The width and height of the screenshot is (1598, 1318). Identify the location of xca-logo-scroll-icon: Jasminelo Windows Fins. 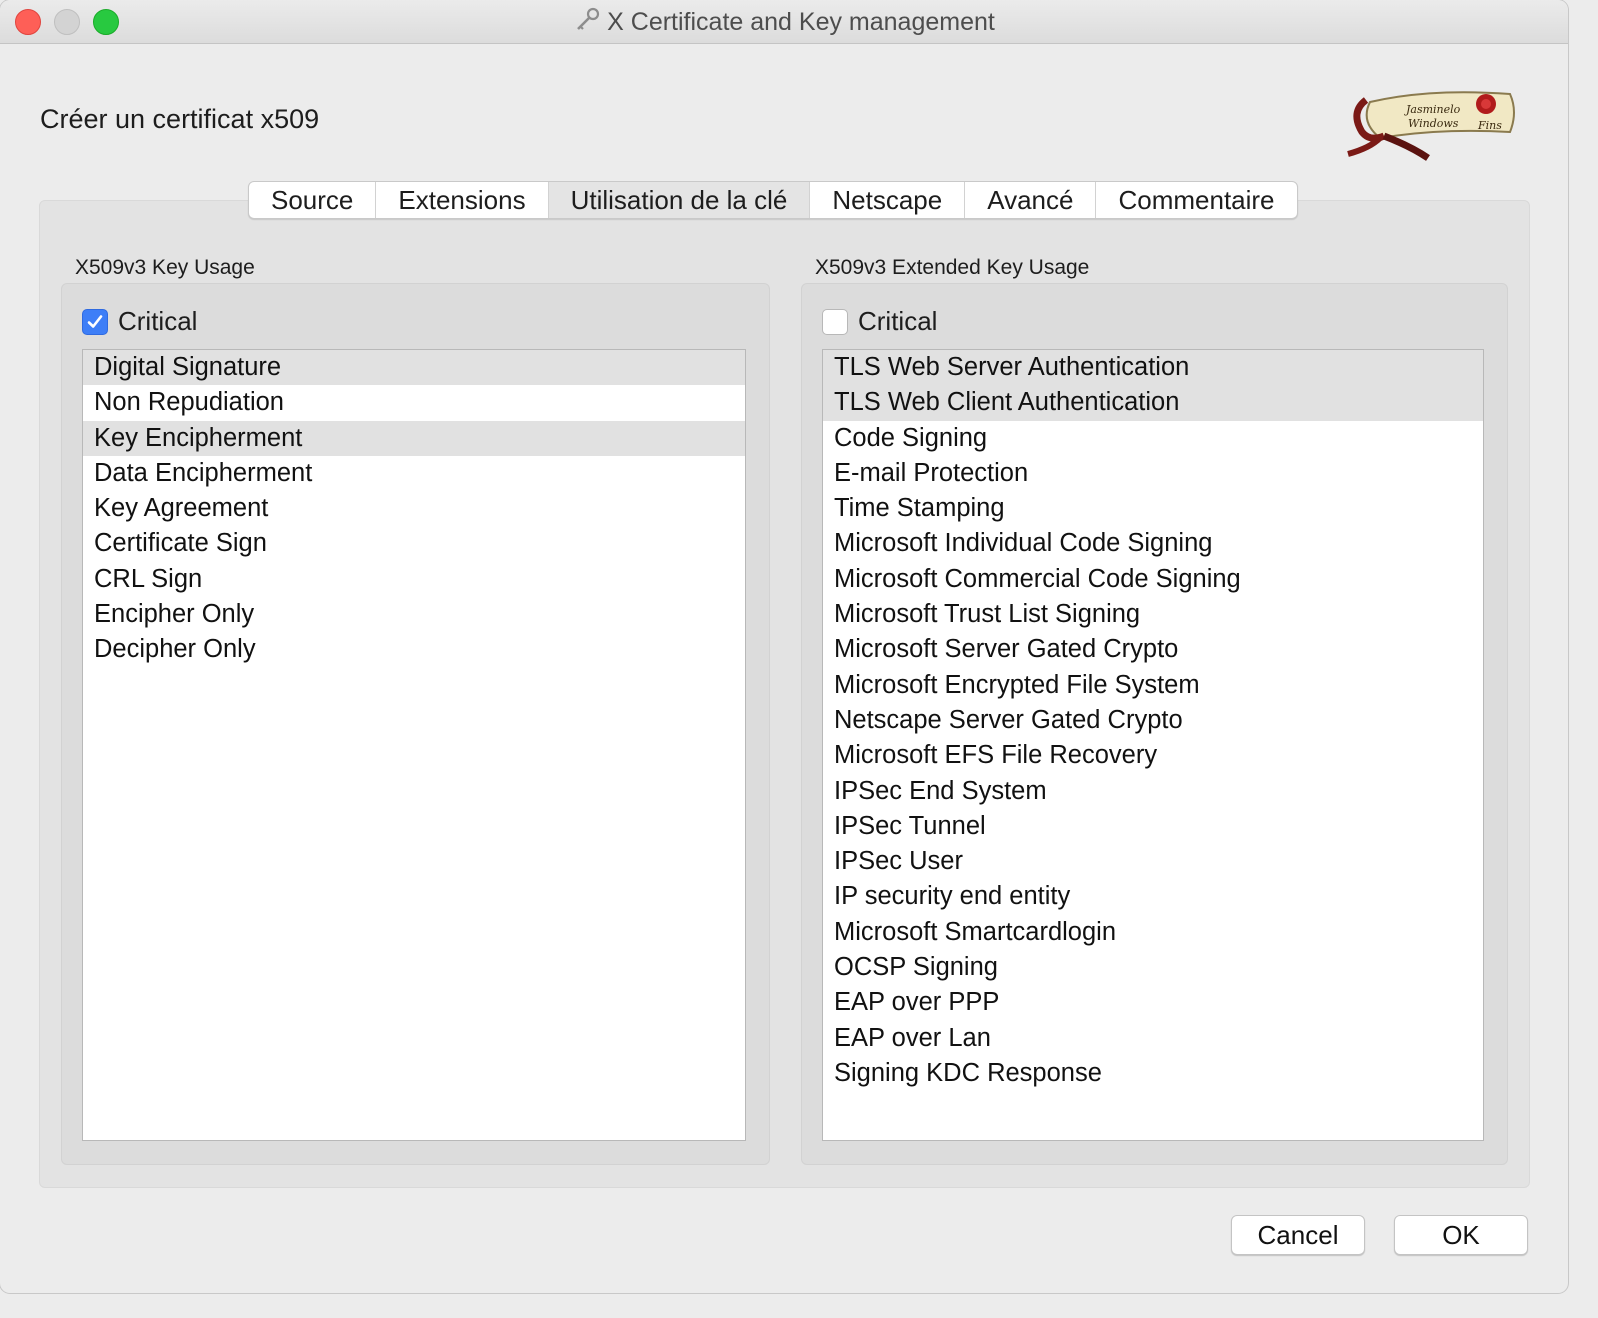
(1430, 123).